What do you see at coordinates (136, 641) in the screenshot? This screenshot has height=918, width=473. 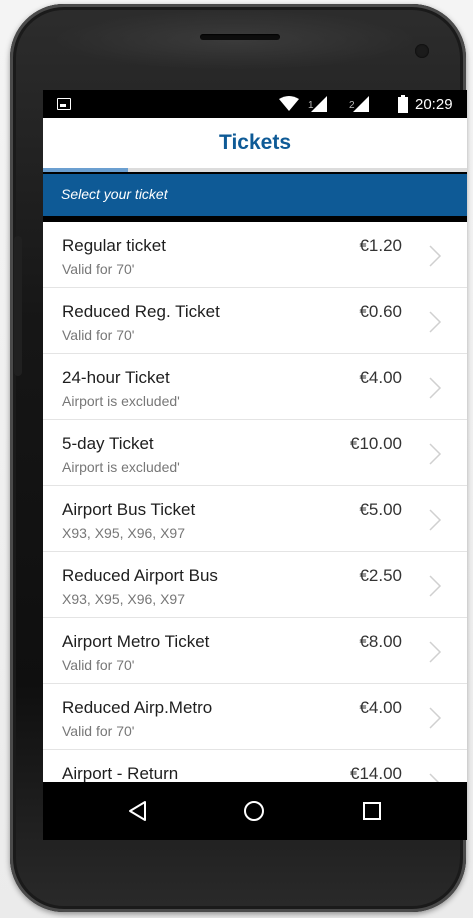 I see `ticket-name: Airport Metro Ticket` at bounding box center [136, 641].